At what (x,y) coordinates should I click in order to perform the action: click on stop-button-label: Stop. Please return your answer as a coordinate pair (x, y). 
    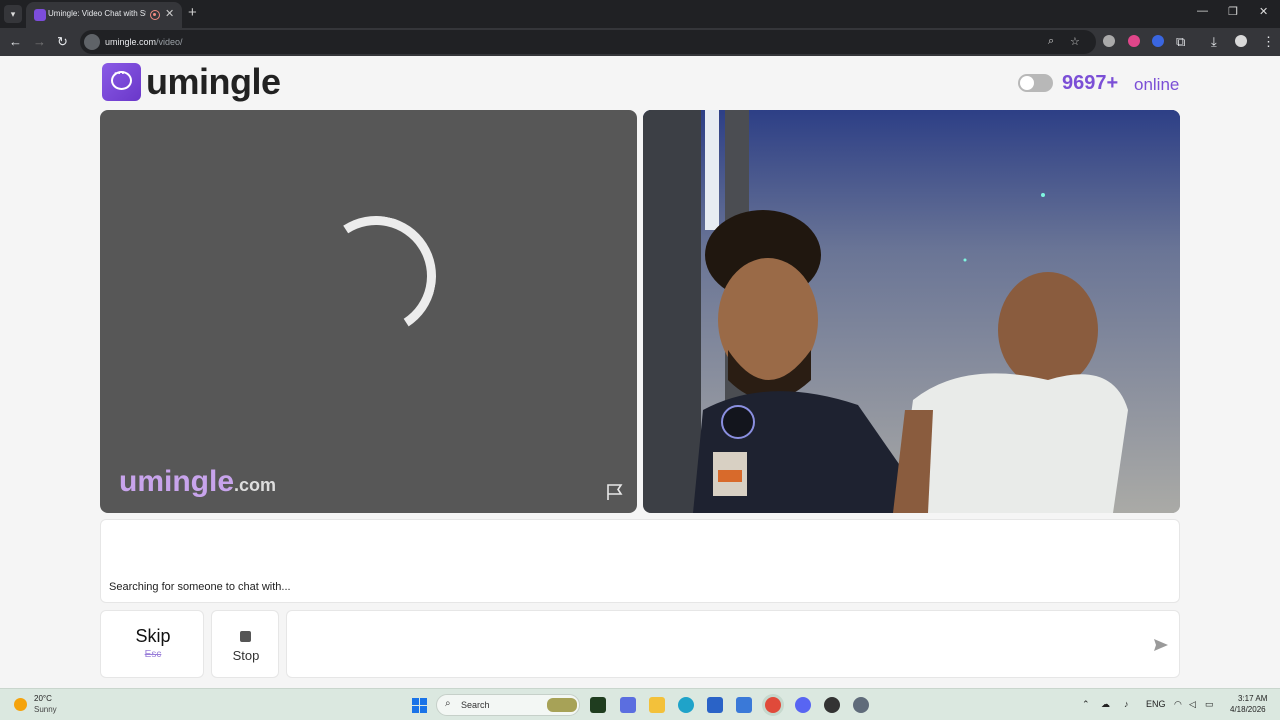
    Looking at the image, I should click on (246, 655).